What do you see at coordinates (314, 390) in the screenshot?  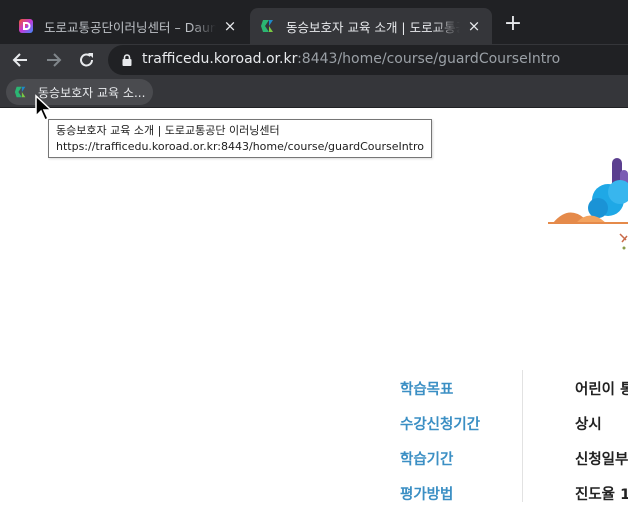 I see `info-row-goal: 학습목표 어린이 통` at bounding box center [314, 390].